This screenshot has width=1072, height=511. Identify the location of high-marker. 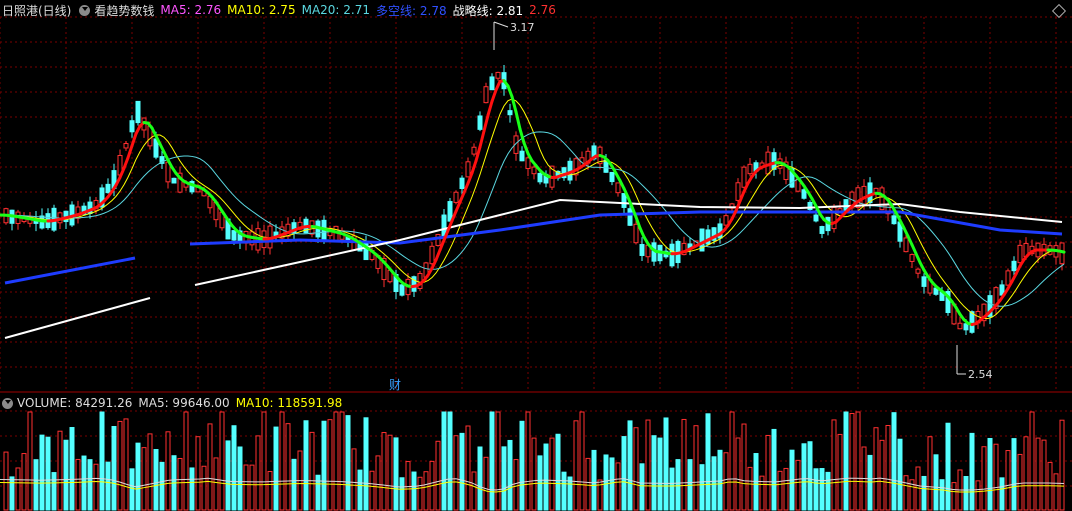
(501, 24).